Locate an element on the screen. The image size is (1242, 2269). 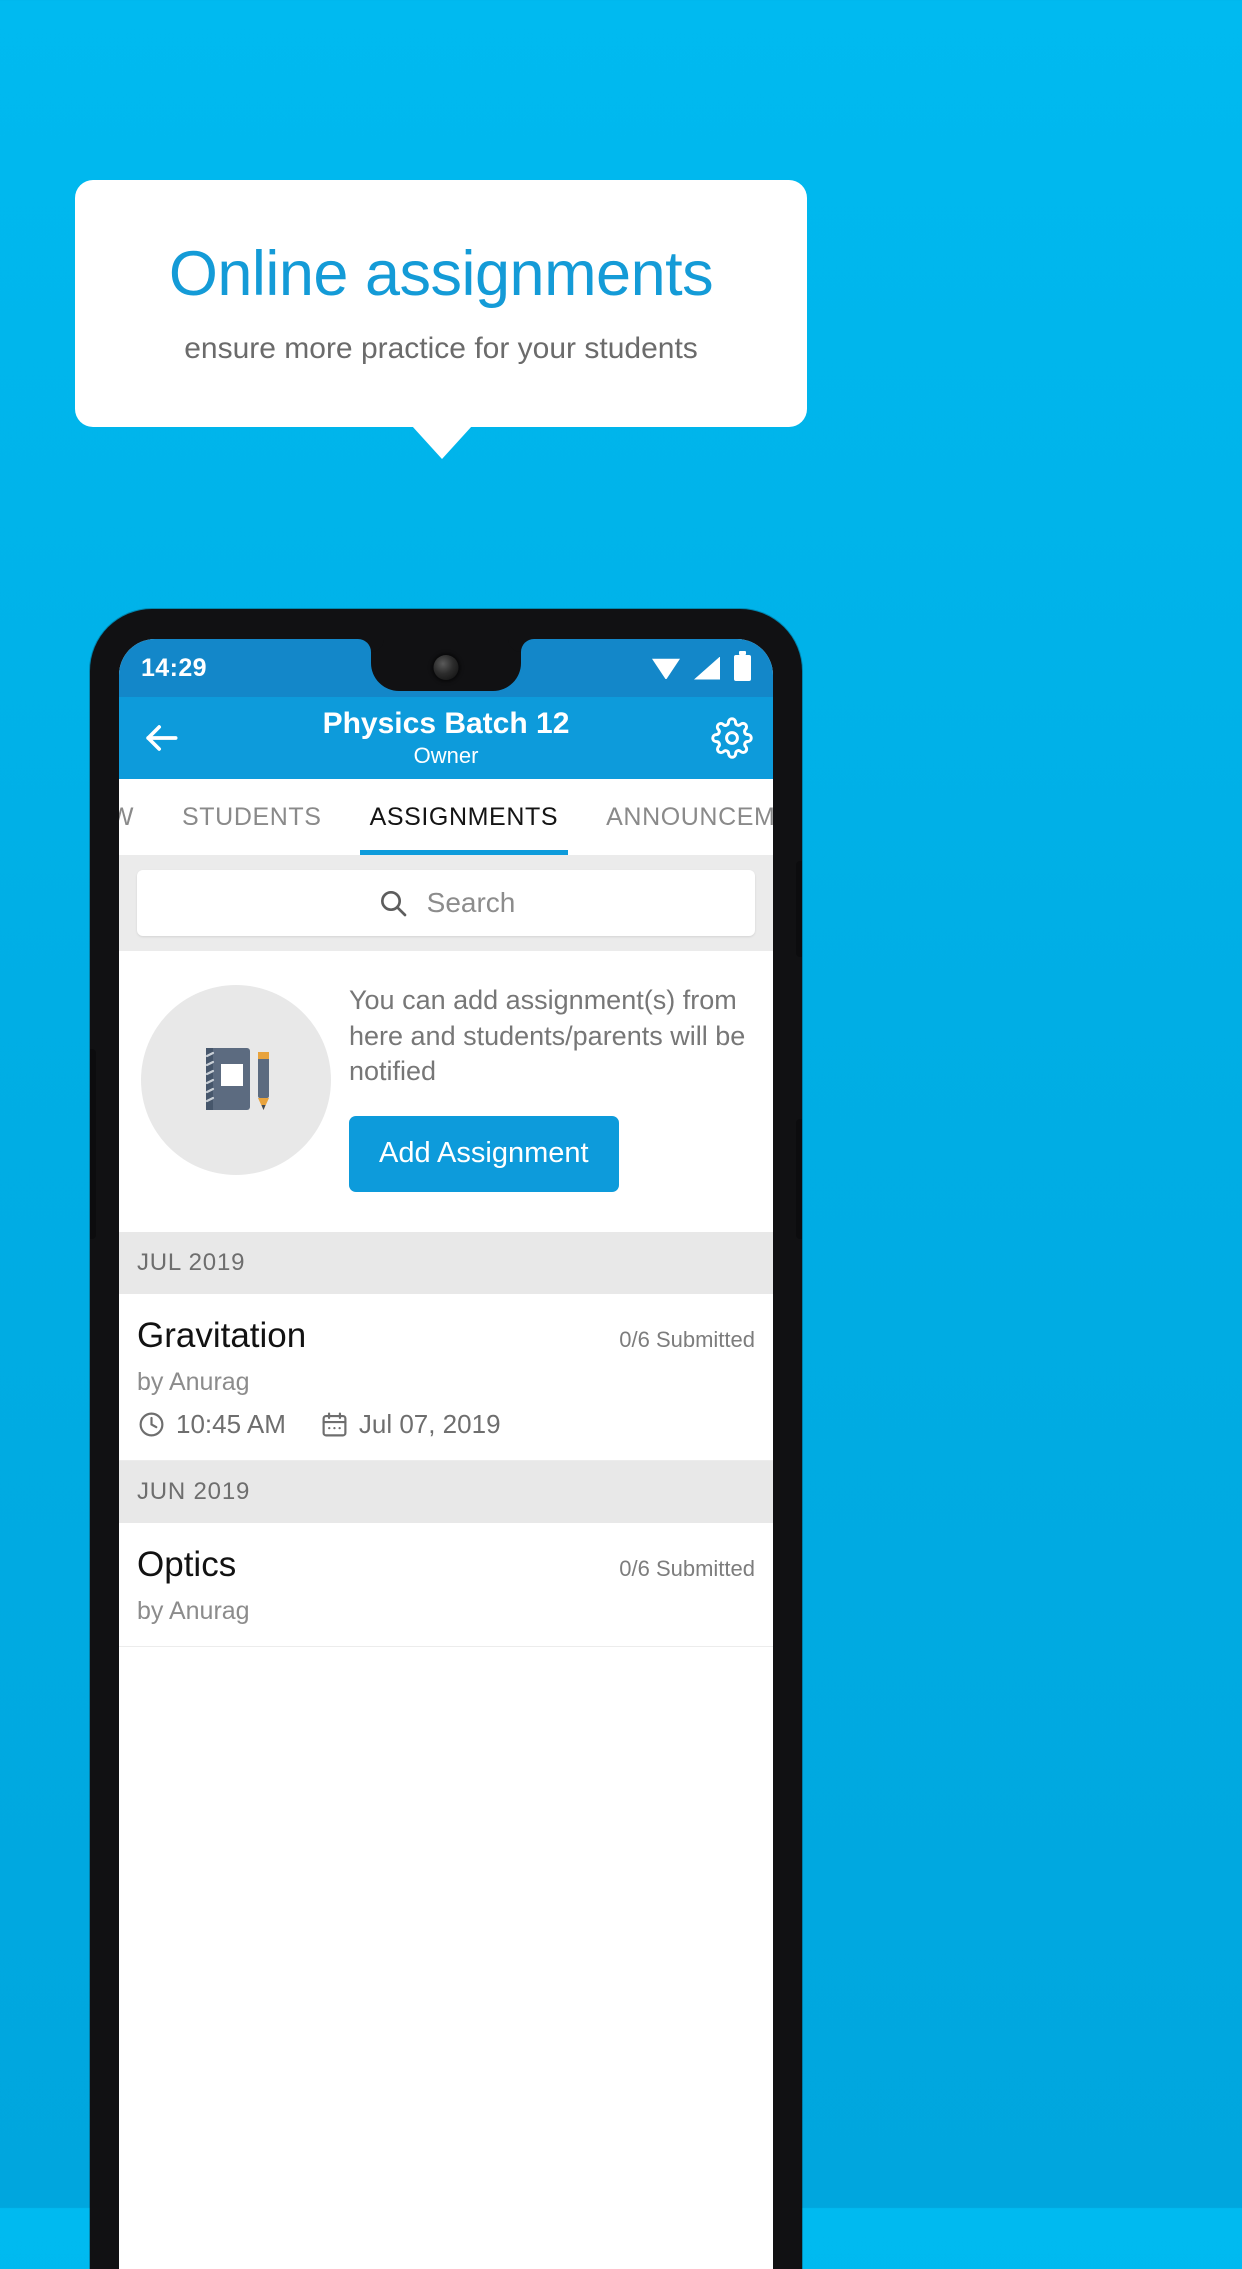
promo-title: Online assignments is located at coordinates (441, 274).